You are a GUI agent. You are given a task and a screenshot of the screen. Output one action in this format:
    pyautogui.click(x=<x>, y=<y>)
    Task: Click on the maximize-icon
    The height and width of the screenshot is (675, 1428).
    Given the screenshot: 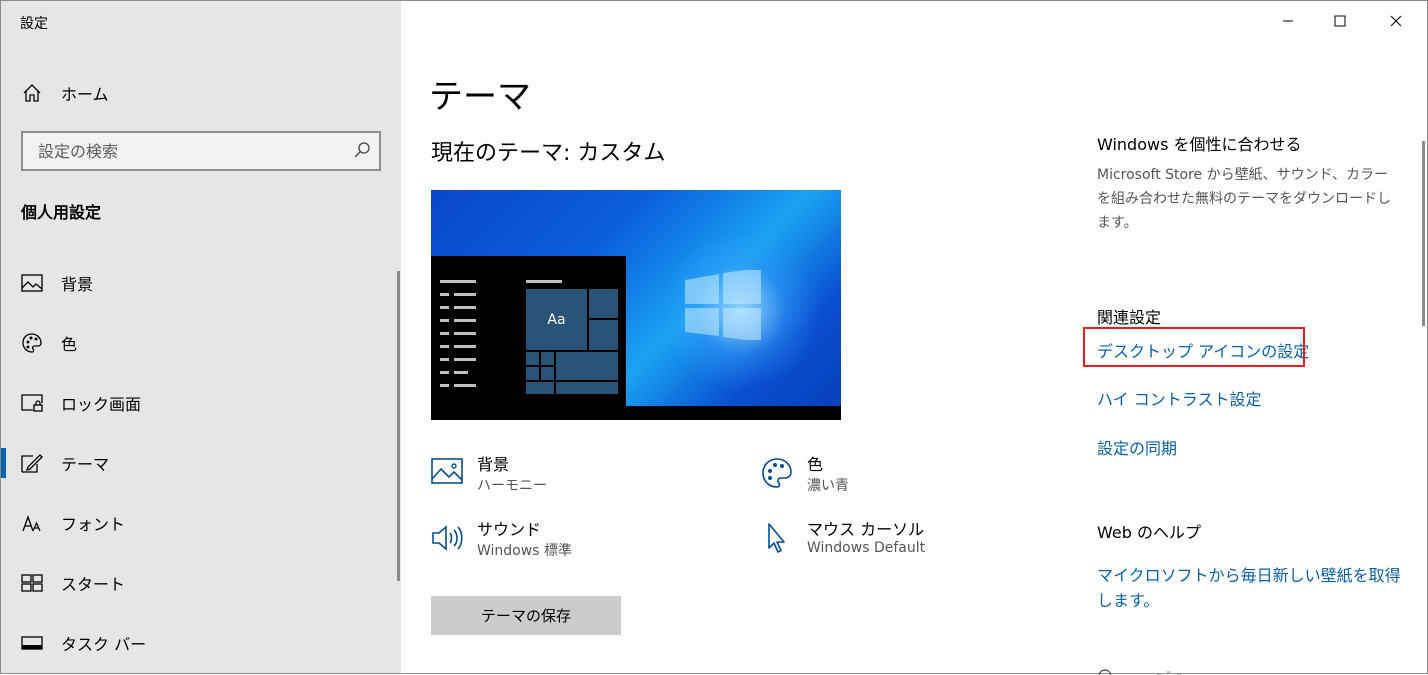 What is the action you would take?
    pyautogui.click(x=1340, y=21)
    